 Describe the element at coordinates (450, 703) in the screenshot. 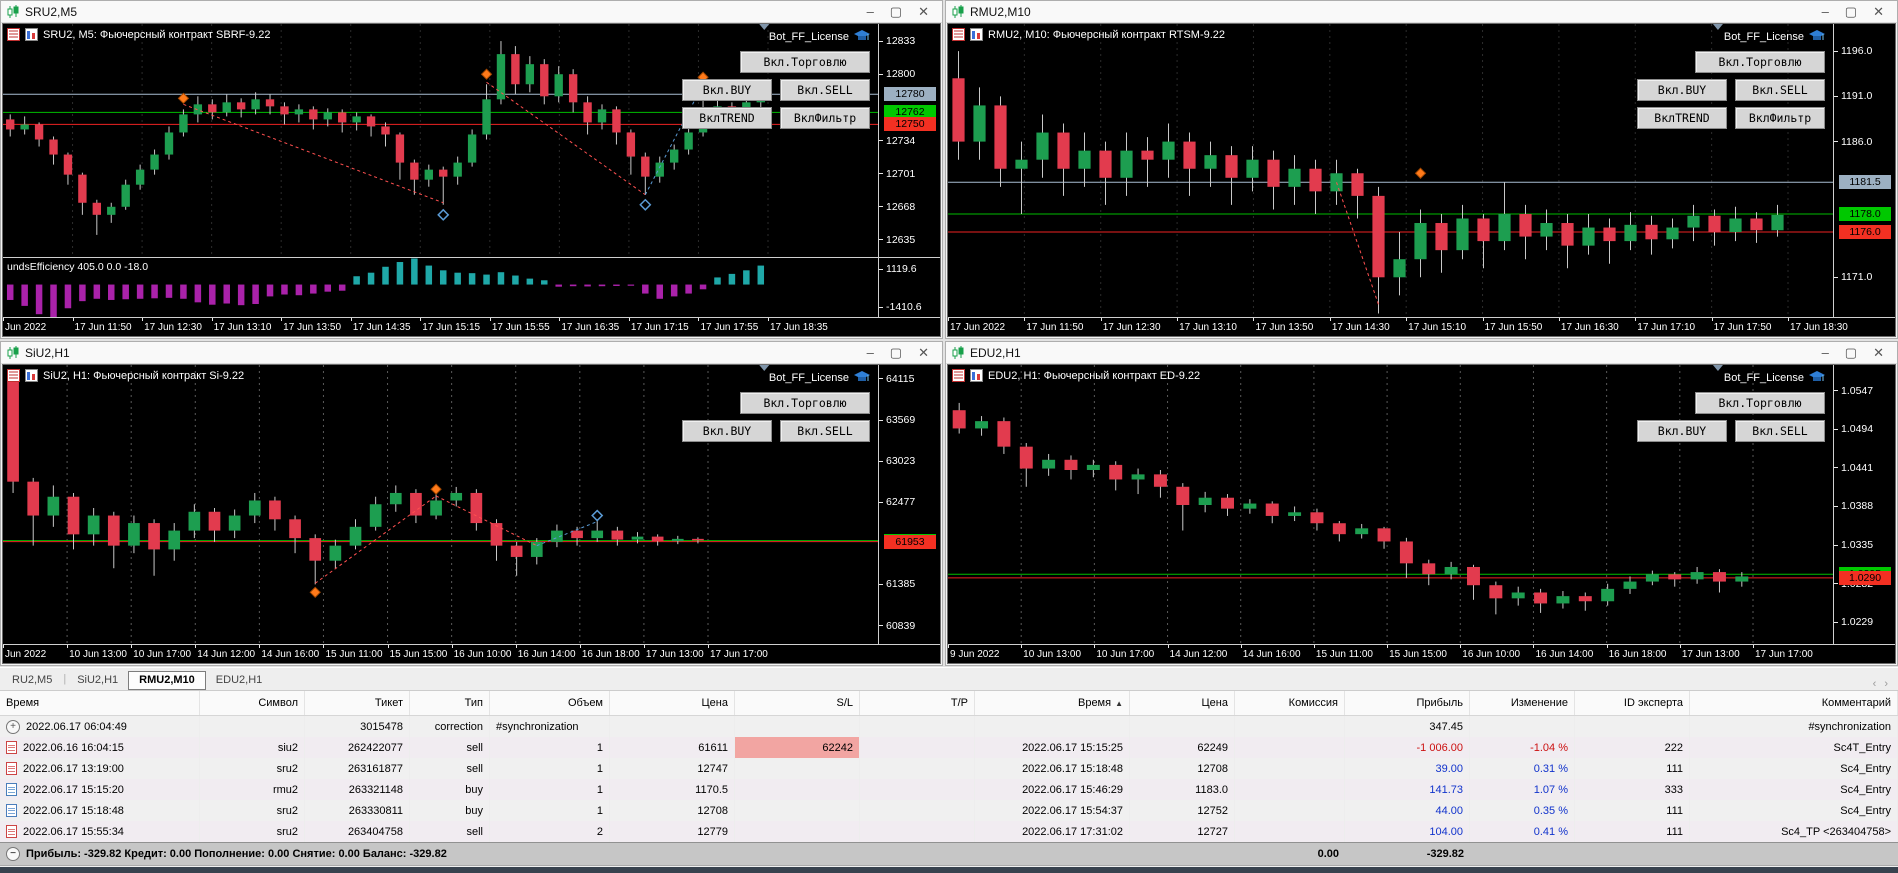

I see `column-header-3: Тип` at that location.